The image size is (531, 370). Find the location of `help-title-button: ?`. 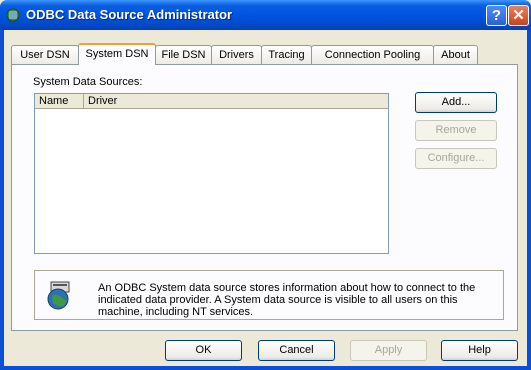

help-title-button: ? is located at coordinates (496, 15).